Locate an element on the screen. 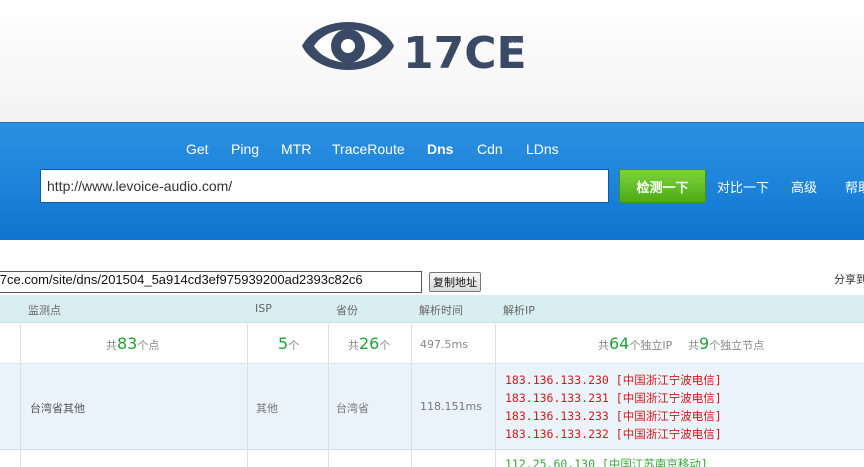 The image size is (864, 467). nav-dns: Dns is located at coordinates (440, 149).